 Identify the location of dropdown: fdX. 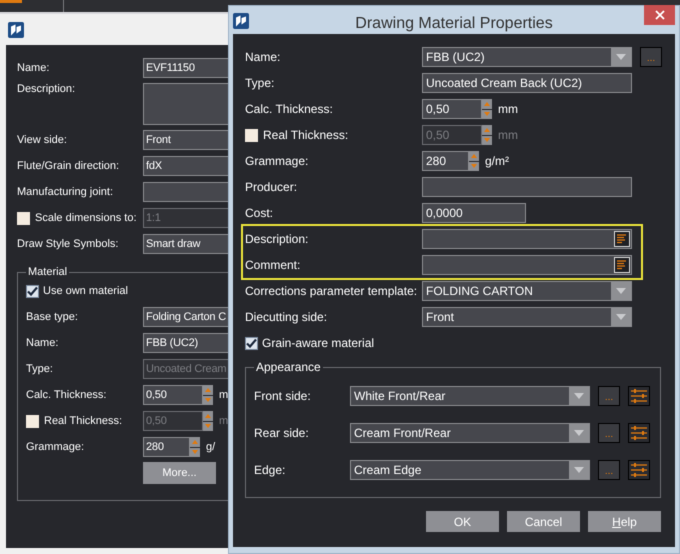
(185, 166).